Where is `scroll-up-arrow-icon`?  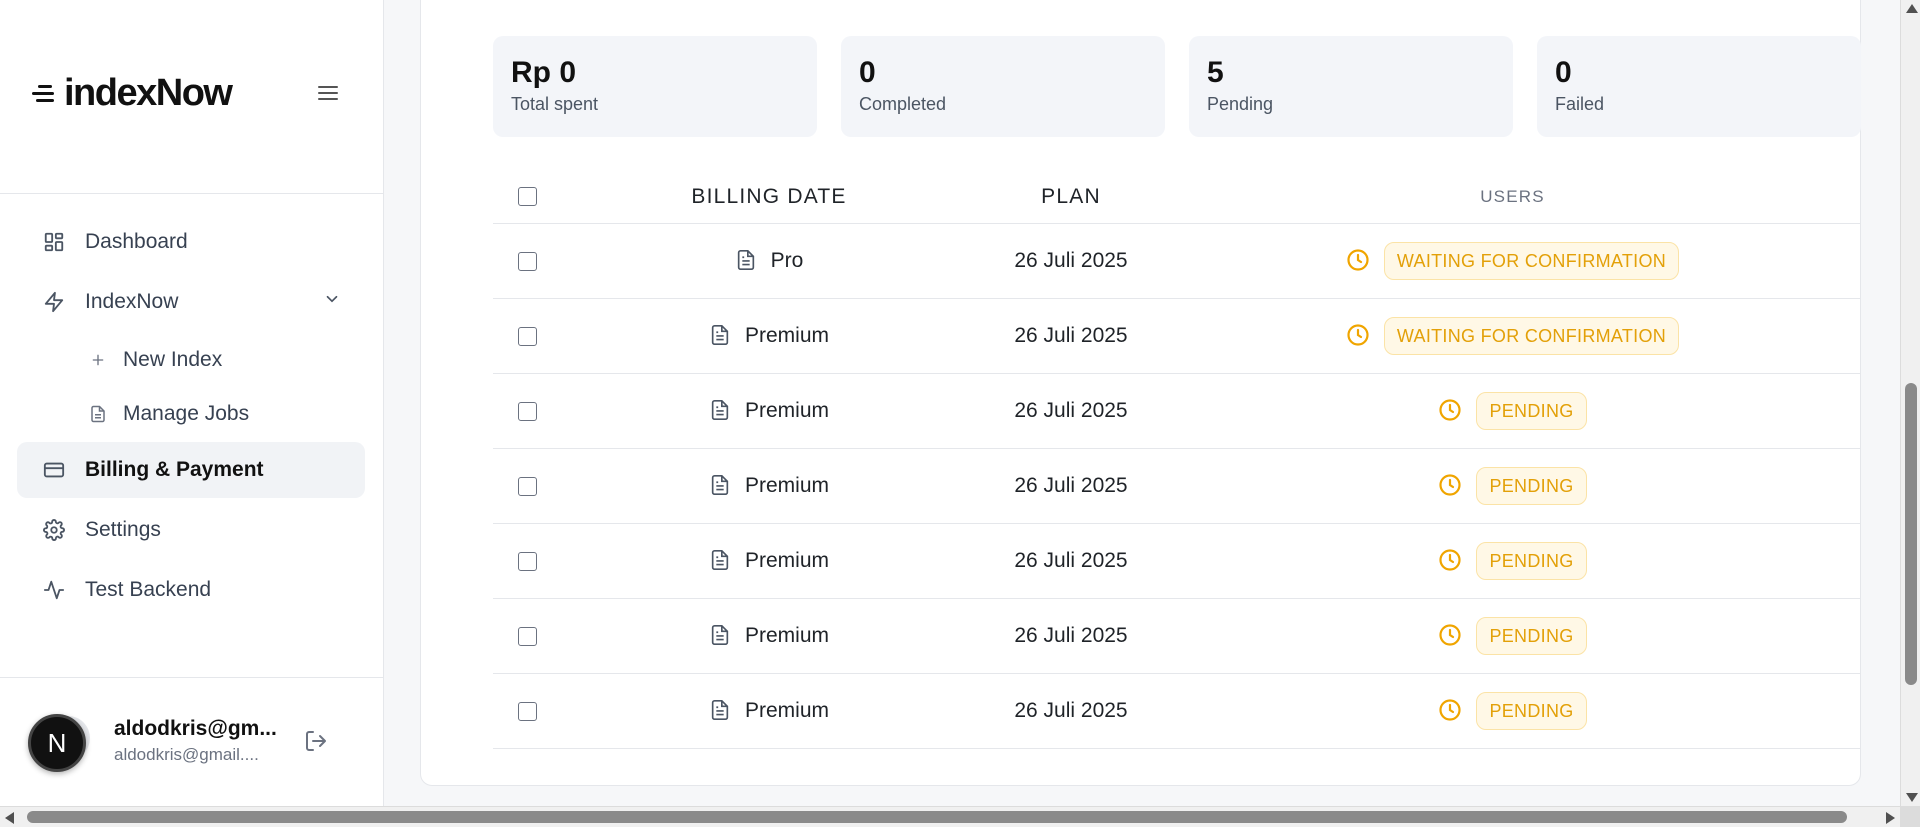
scroll-up-arrow-icon is located at coordinates (1912, 8).